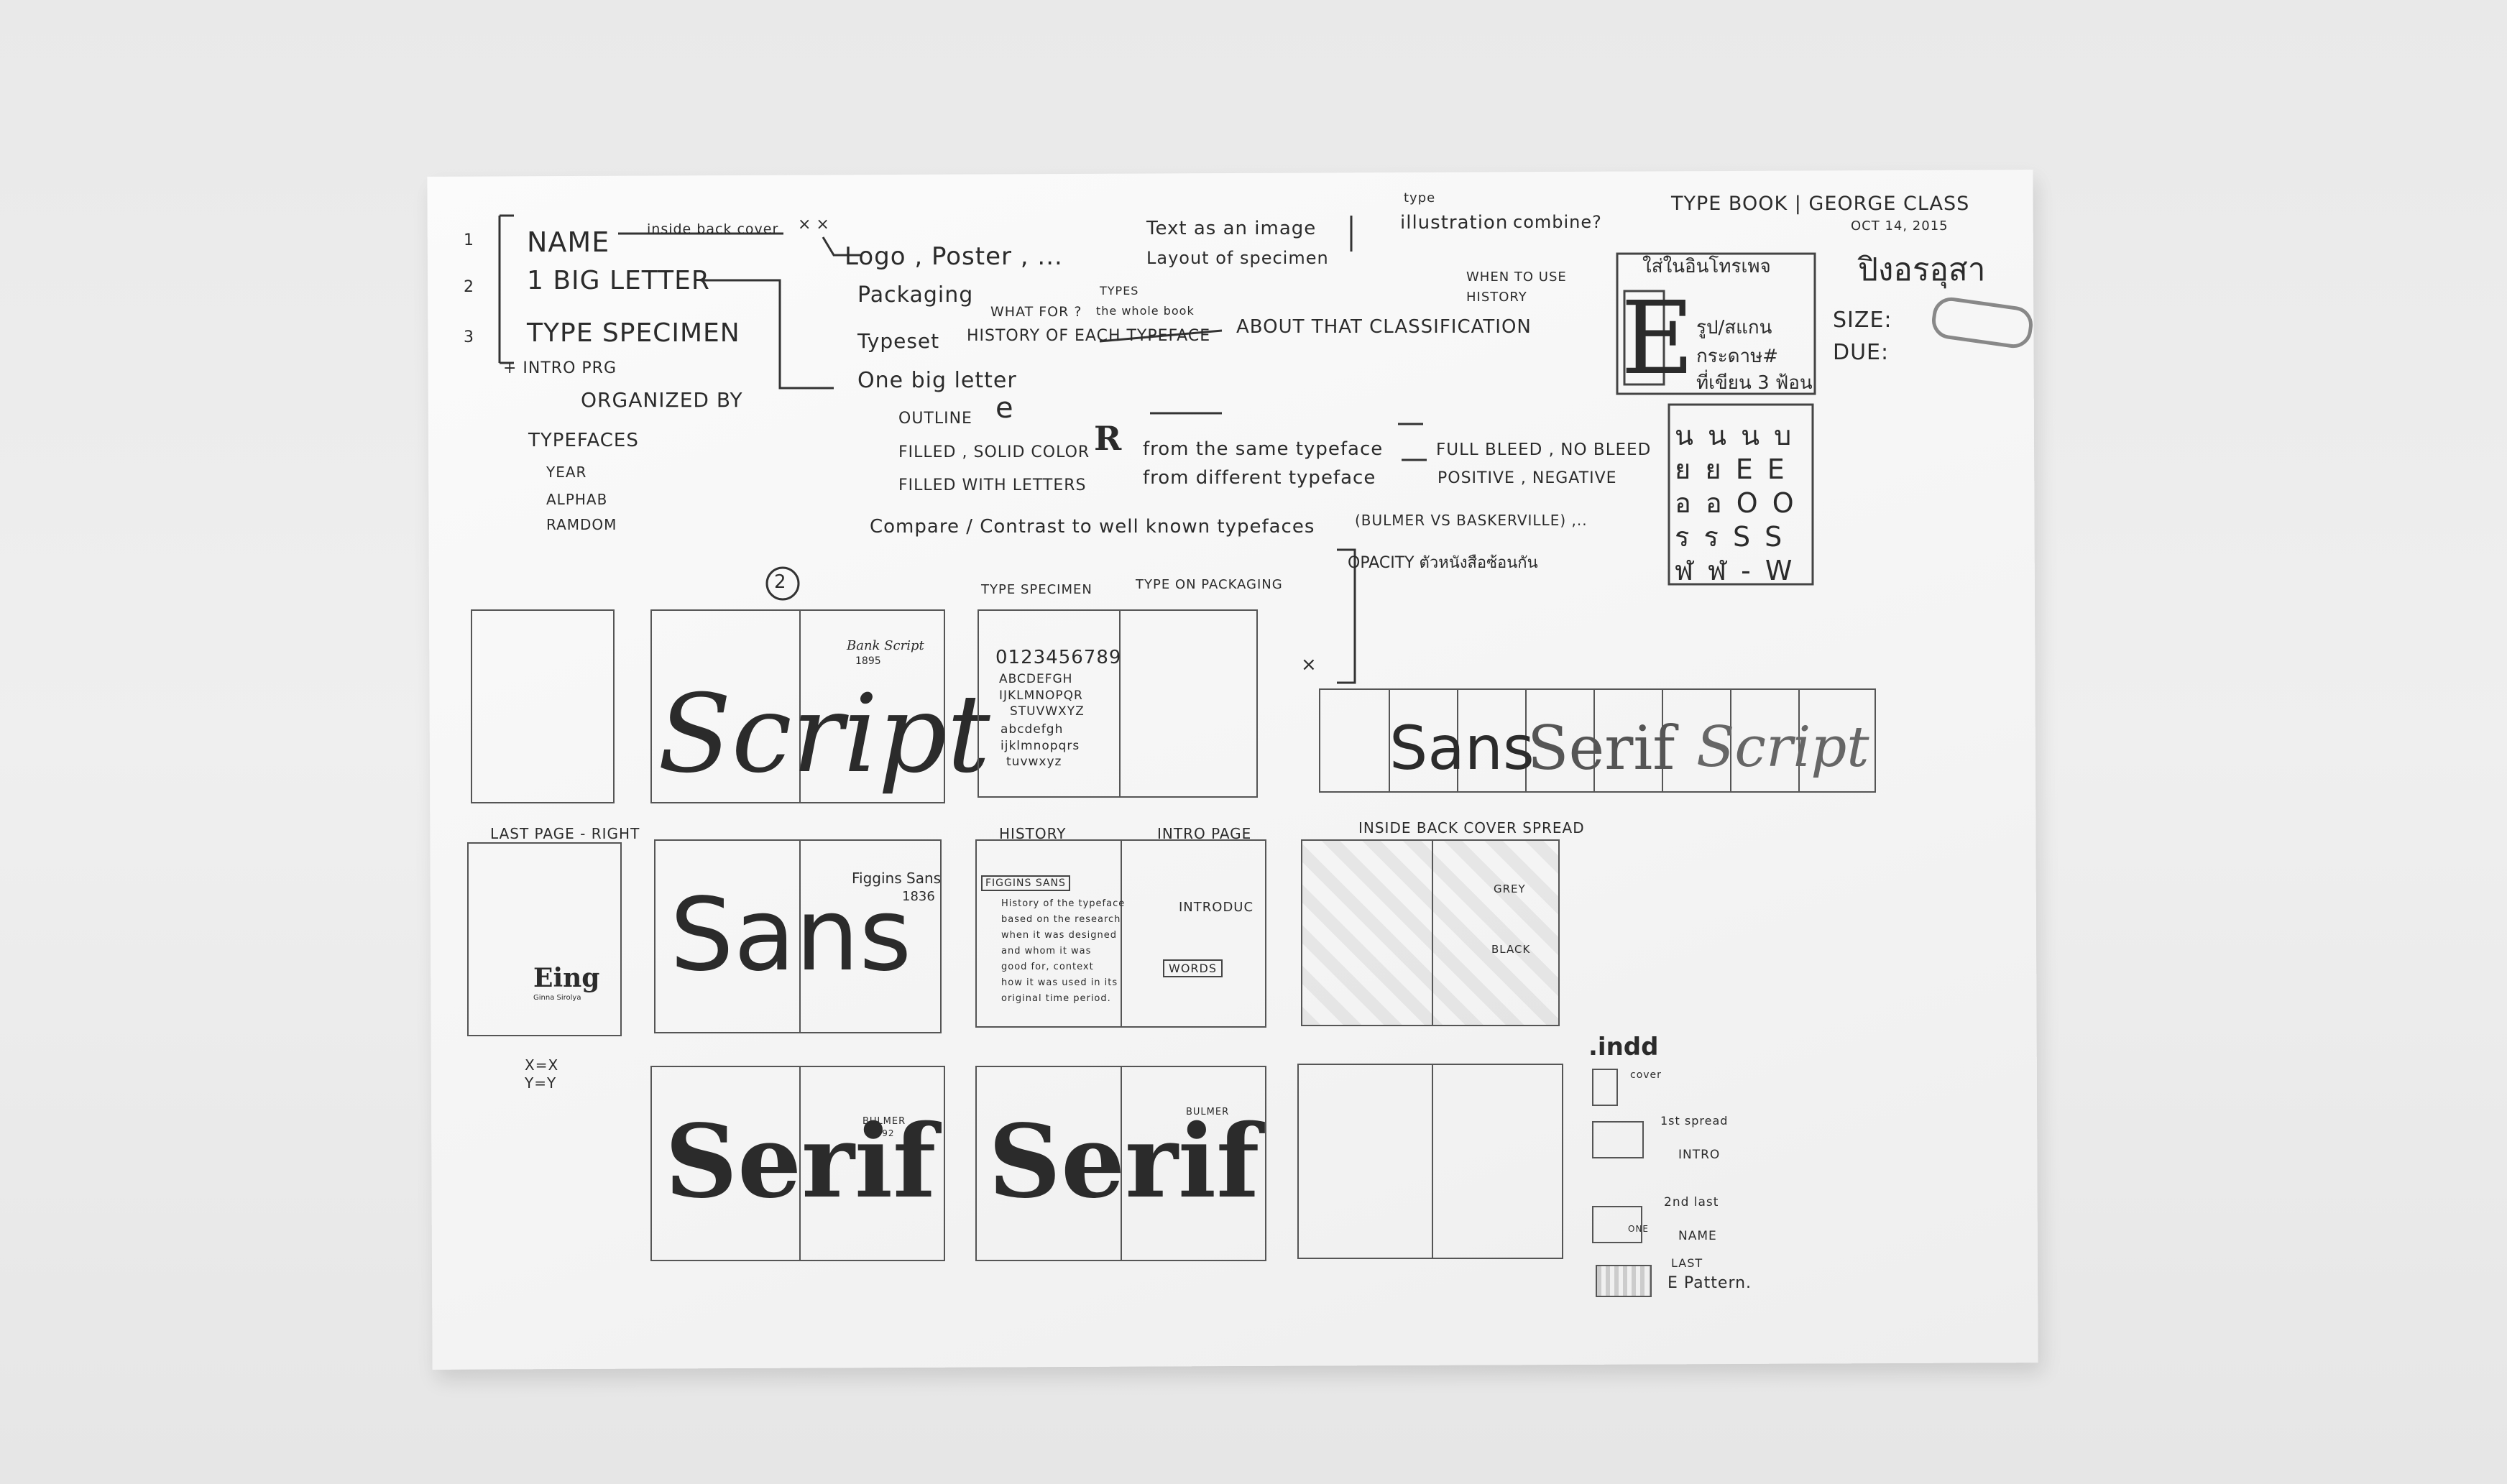  Describe the element at coordinates (1471, 520) in the screenshot. I see `bulmer-vs: (BULMER VS BASKERVILLE) ,..` at that location.